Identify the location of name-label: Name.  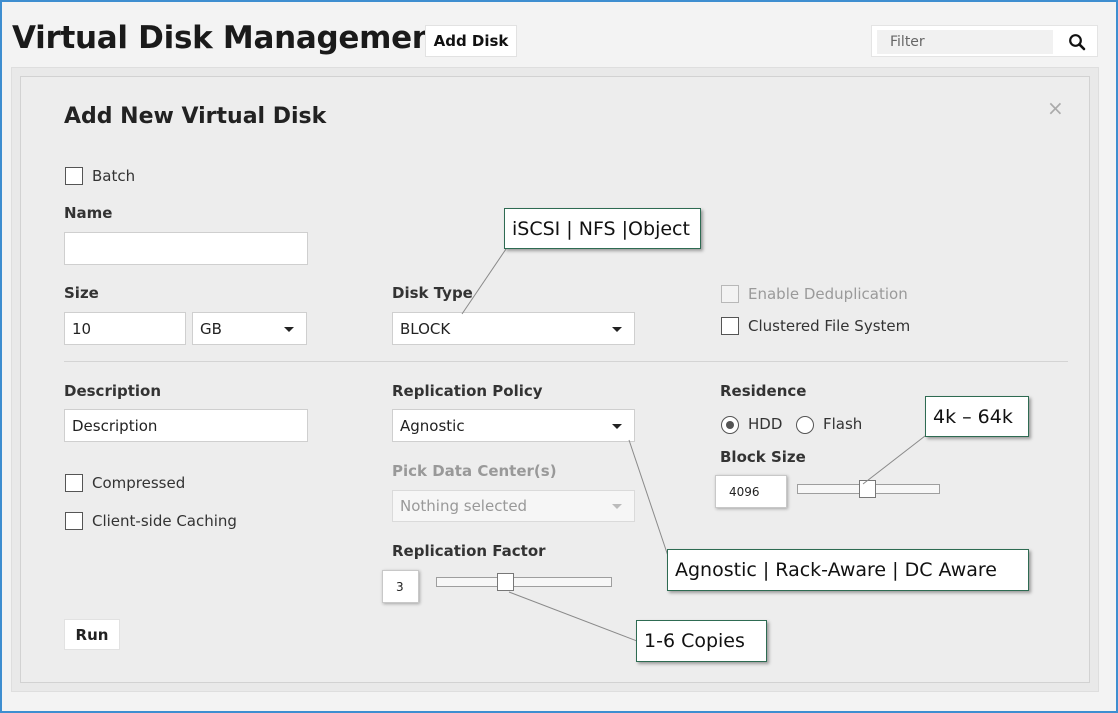
(88, 213).